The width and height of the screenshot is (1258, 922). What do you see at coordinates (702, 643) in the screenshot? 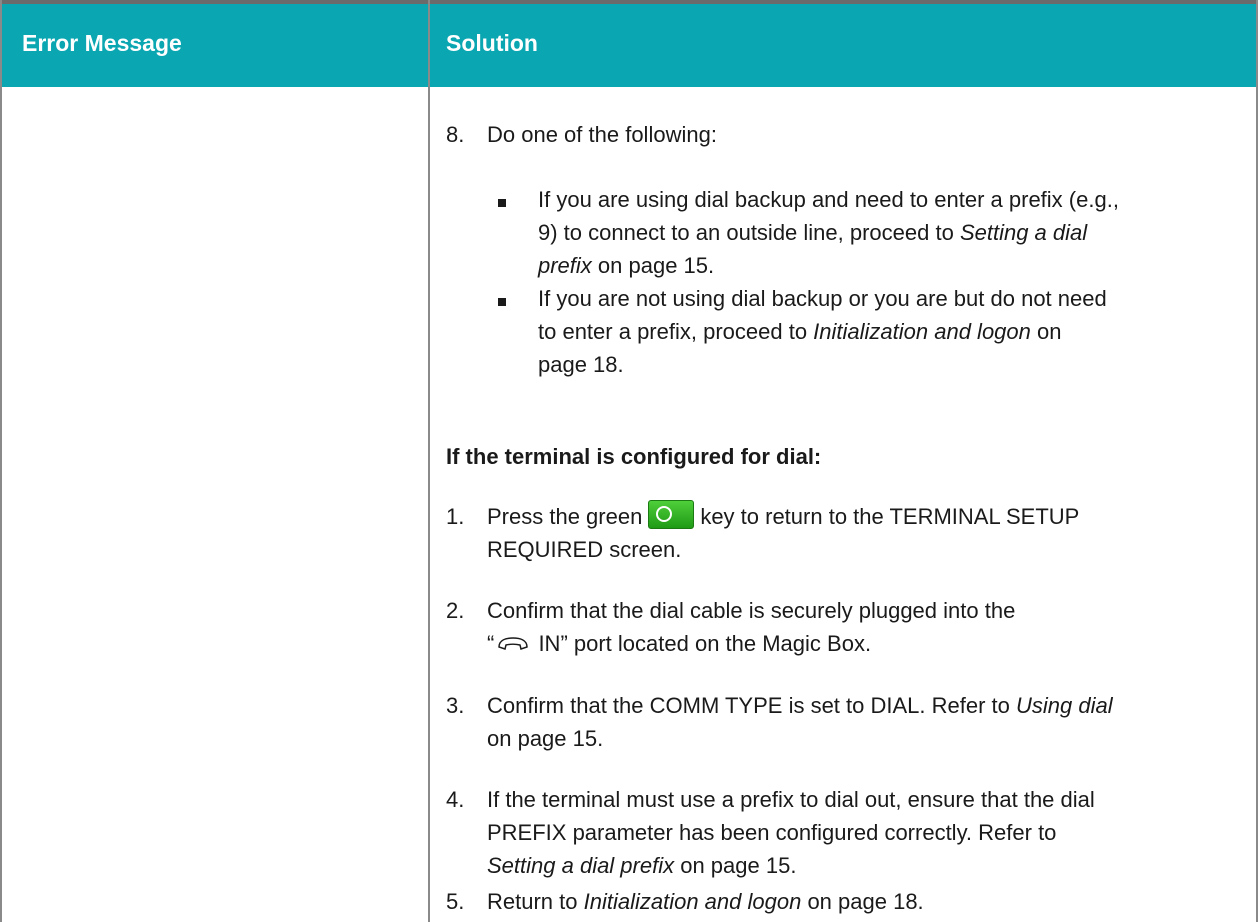
I see `step-text: IN” port located on the Magic Box.` at bounding box center [702, 643].